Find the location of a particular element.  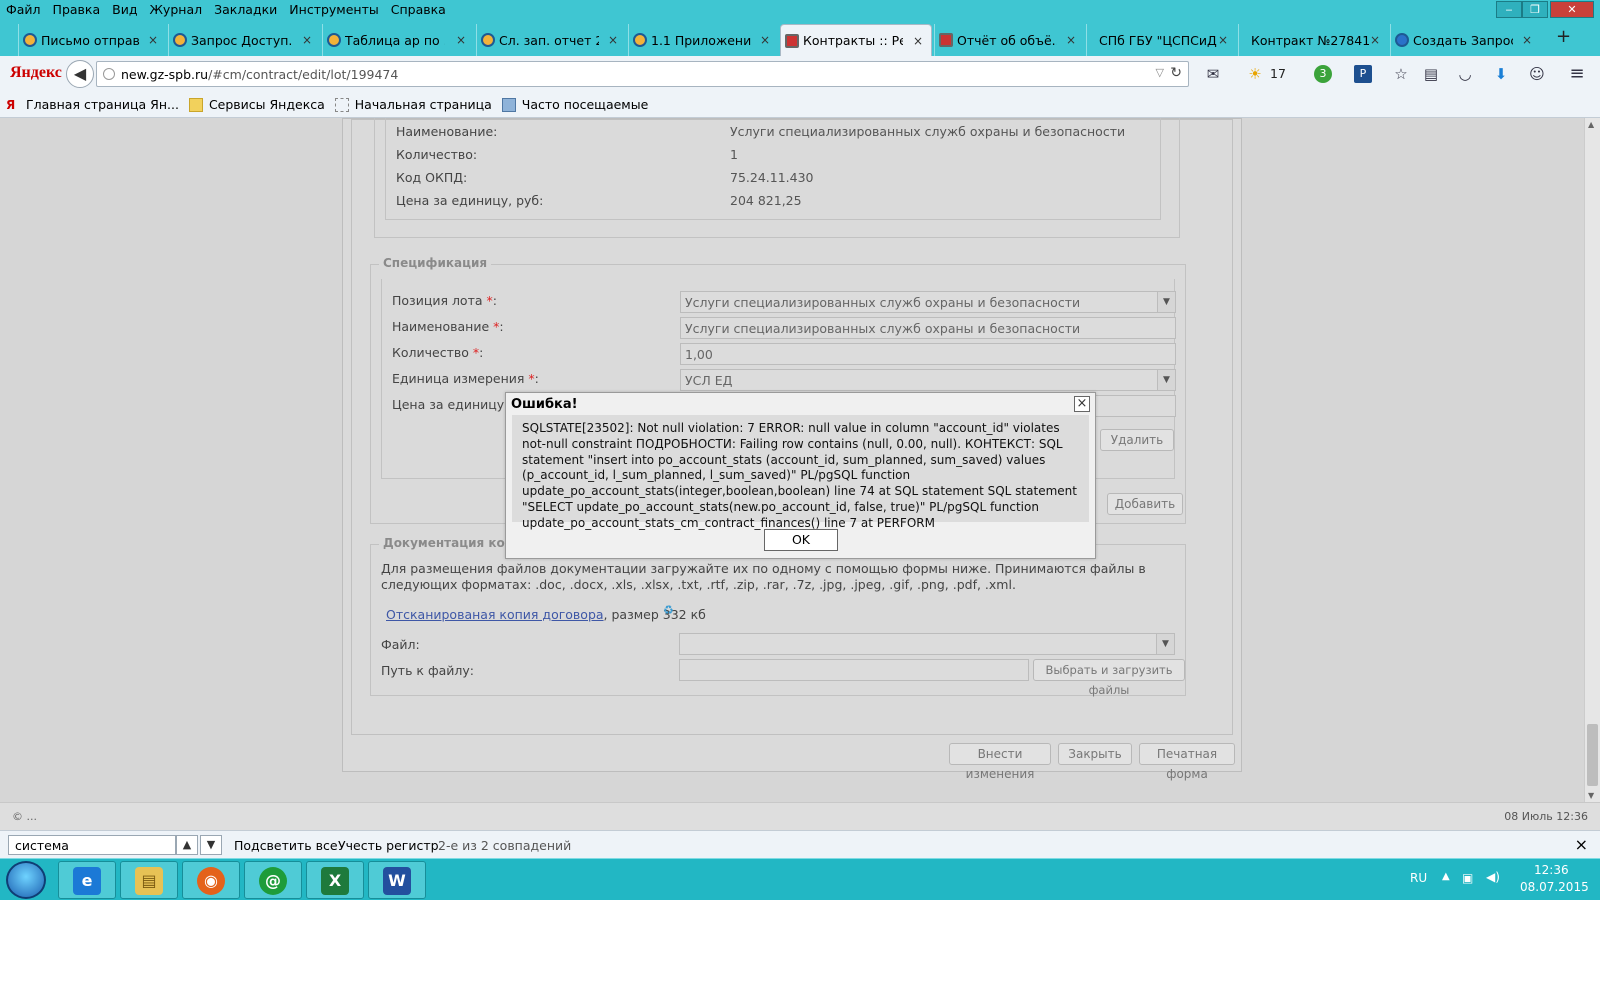

reload-icon: ↻ is located at coordinates (1176, 73).